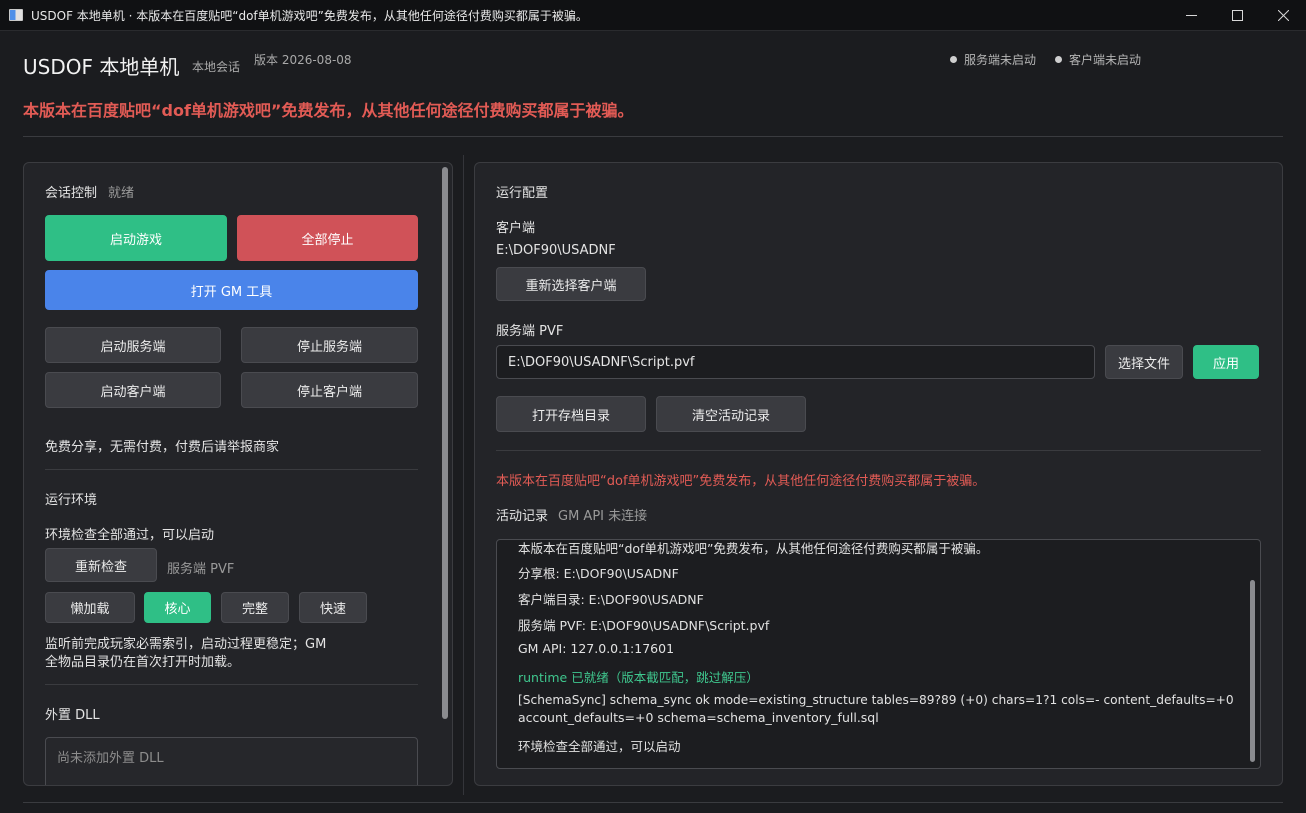 This screenshot has height=813, width=1306. What do you see at coordinates (101, 67) in the screenshot?
I see `app-title: USDOF 本地单机` at bounding box center [101, 67].